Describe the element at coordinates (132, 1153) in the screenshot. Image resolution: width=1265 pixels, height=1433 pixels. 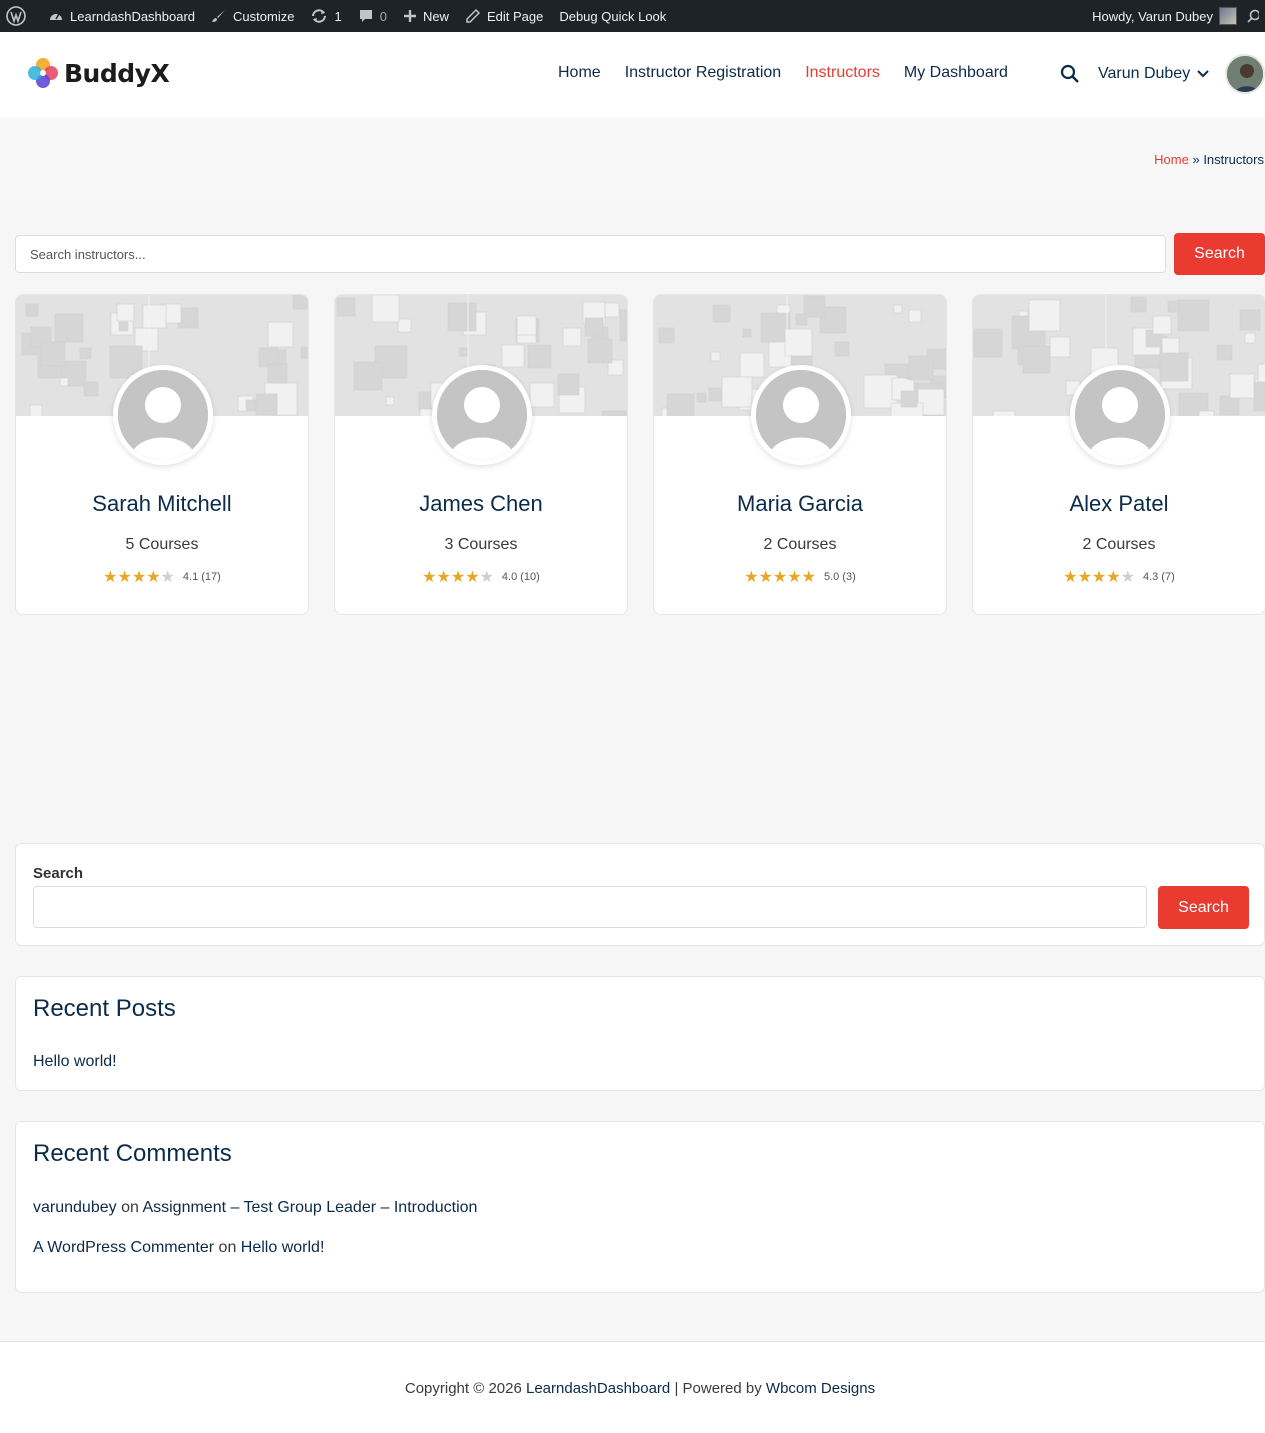
I see `recent-comments-title: Recent Comments` at that location.